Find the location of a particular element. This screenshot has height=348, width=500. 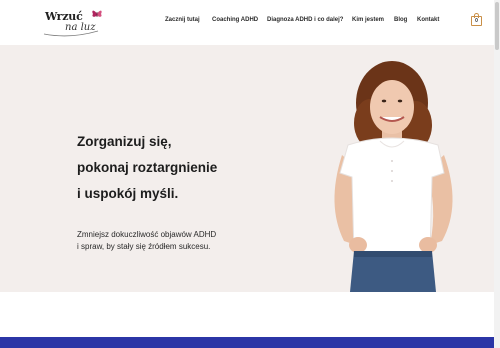

hero-headline-line-2: pokonaj roztargnienie is located at coordinates (147, 167).